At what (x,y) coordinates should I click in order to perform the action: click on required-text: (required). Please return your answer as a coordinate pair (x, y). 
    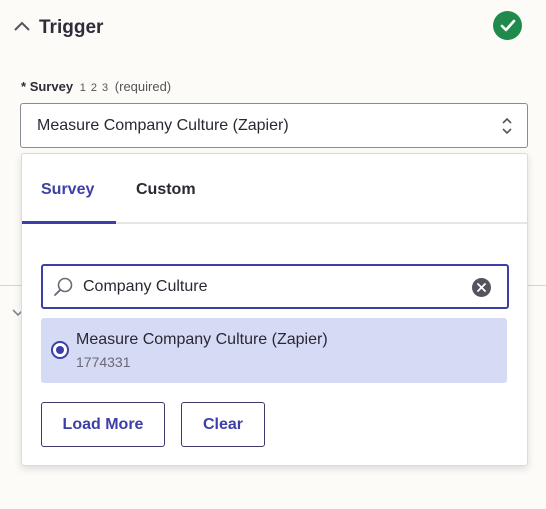
    Looking at the image, I should click on (143, 86).